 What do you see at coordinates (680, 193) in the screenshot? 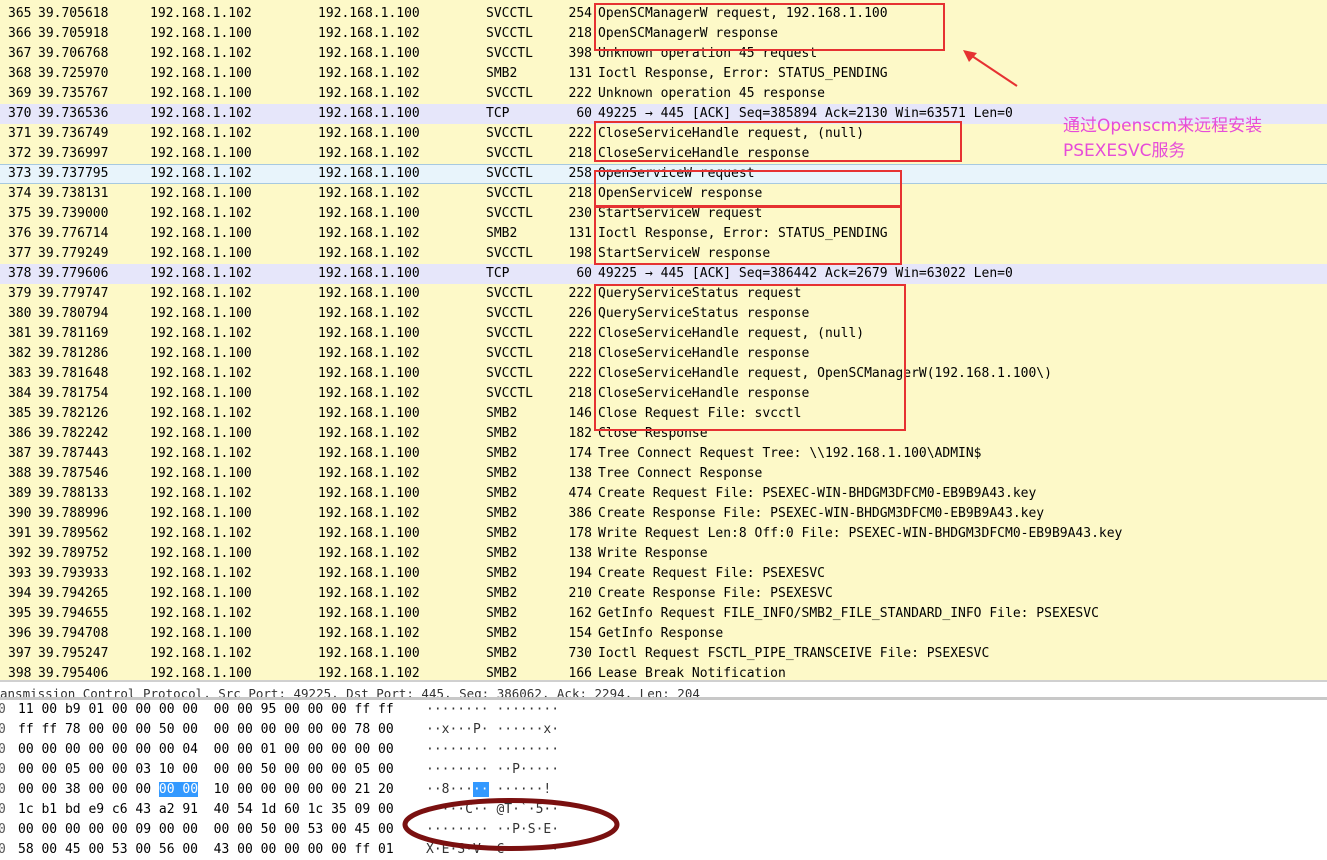
I see `packet-info: OpenServiceW response` at bounding box center [680, 193].